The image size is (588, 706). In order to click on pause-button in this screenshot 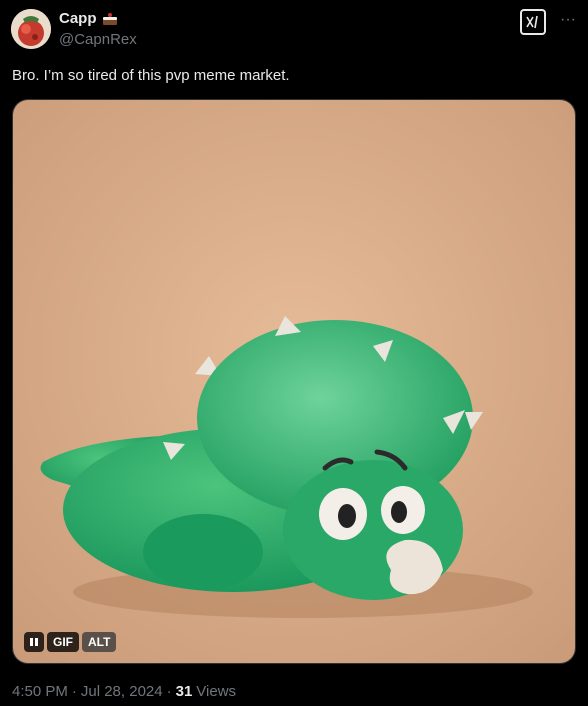, I will do `click(34, 642)`.